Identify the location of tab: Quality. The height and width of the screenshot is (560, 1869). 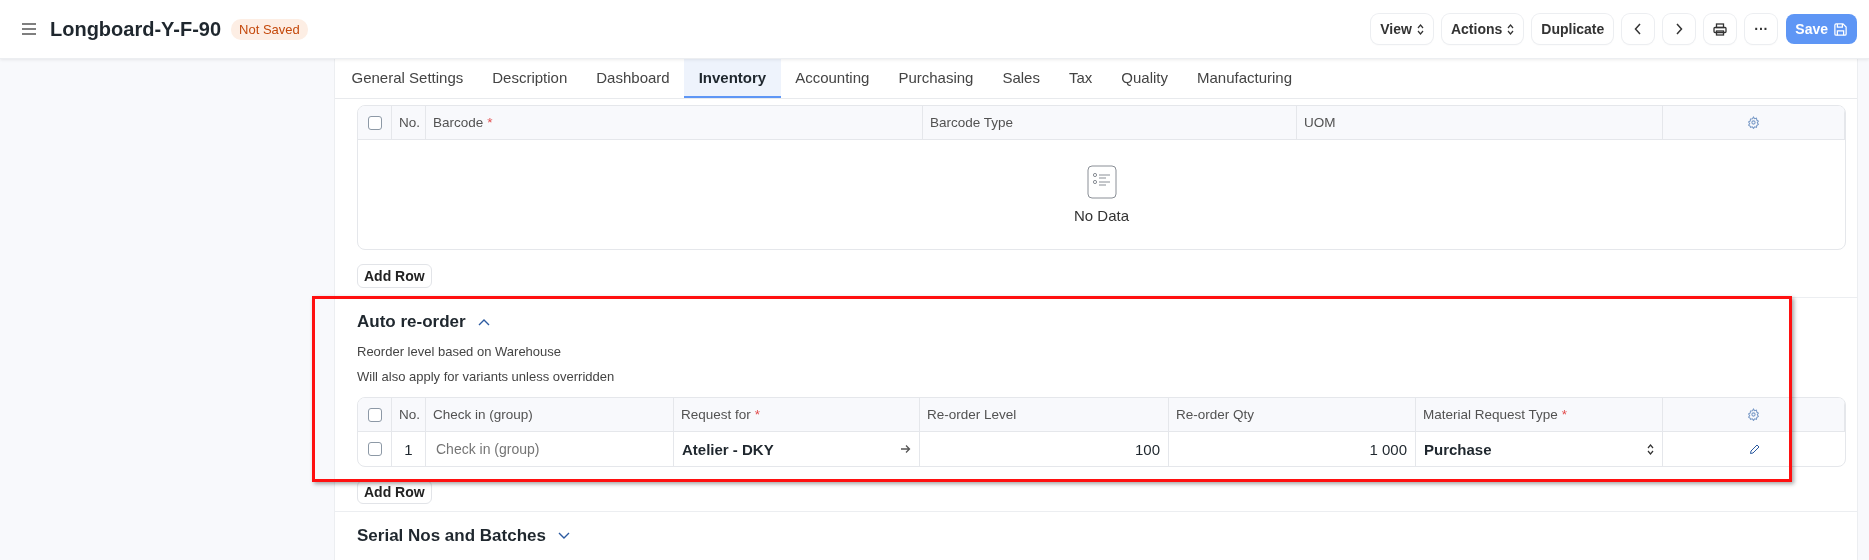
(1144, 78).